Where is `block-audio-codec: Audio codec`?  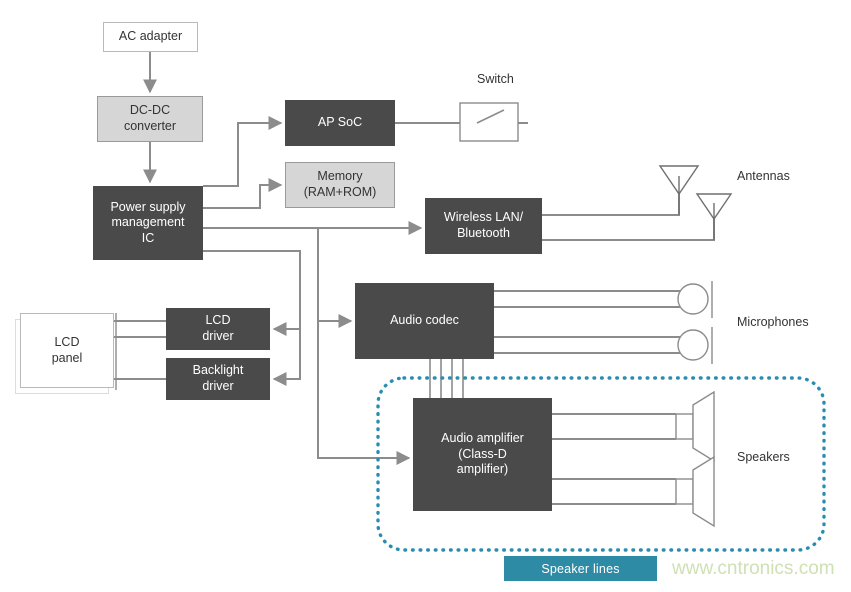
block-audio-codec: Audio codec is located at coordinates (424, 321).